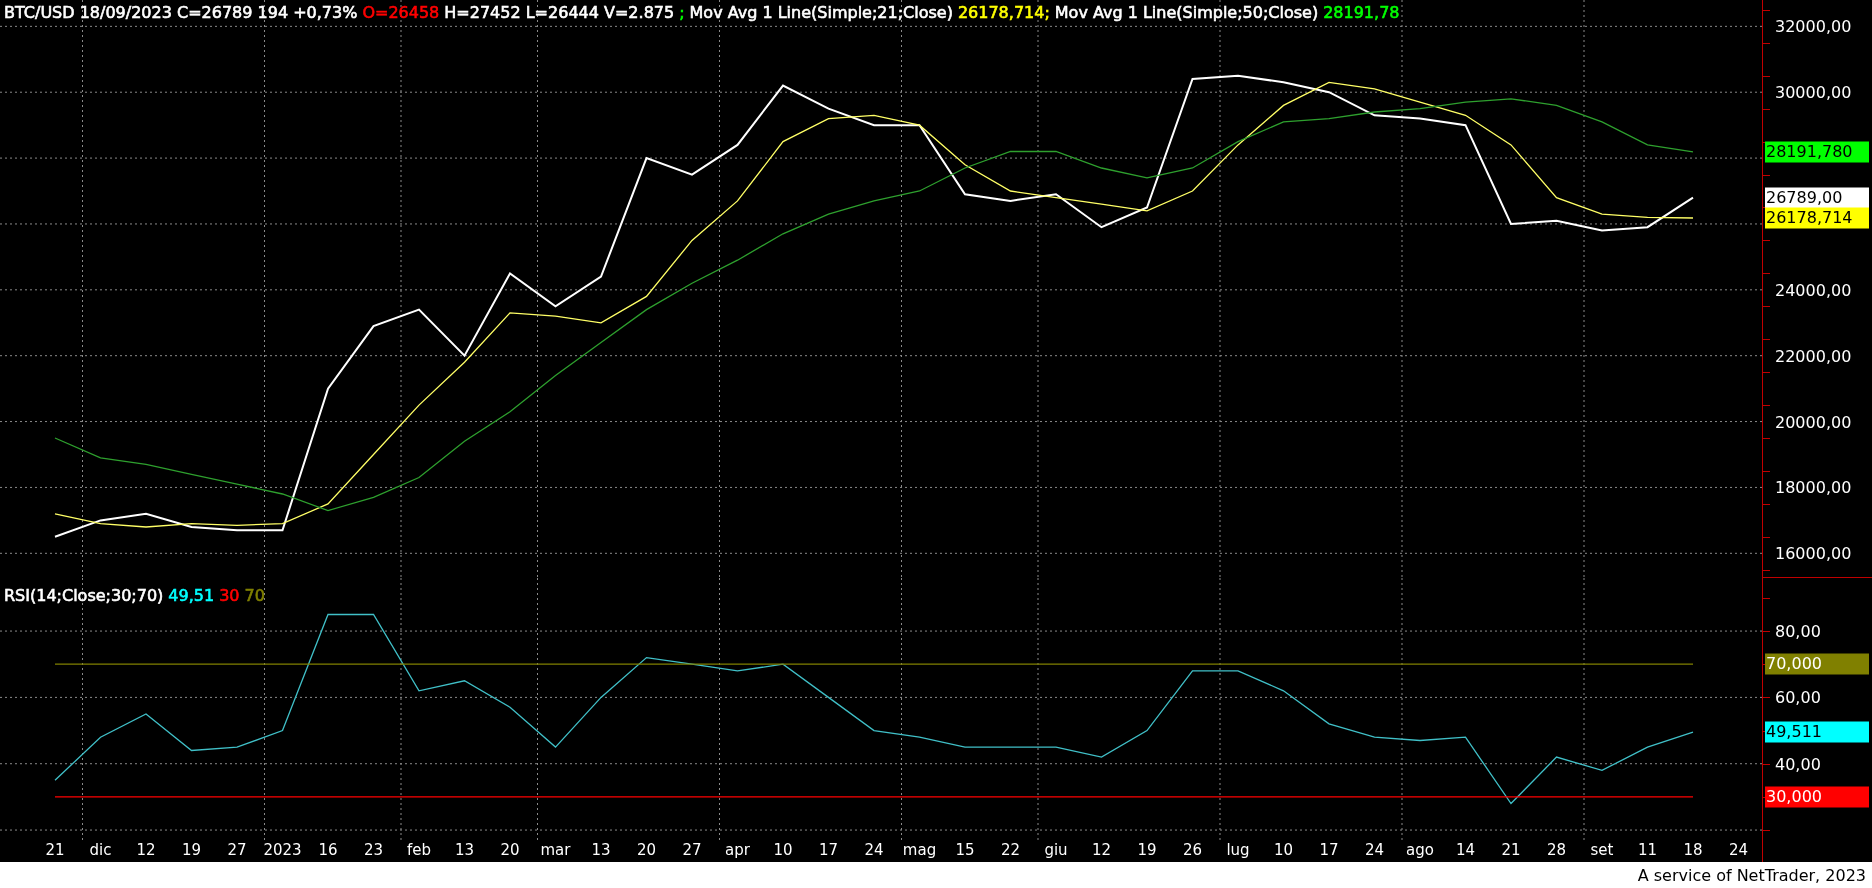  What do you see at coordinates (84, 595) in the screenshot?
I see `legend-text: RSI(14;Close;30;70)` at bounding box center [84, 595].